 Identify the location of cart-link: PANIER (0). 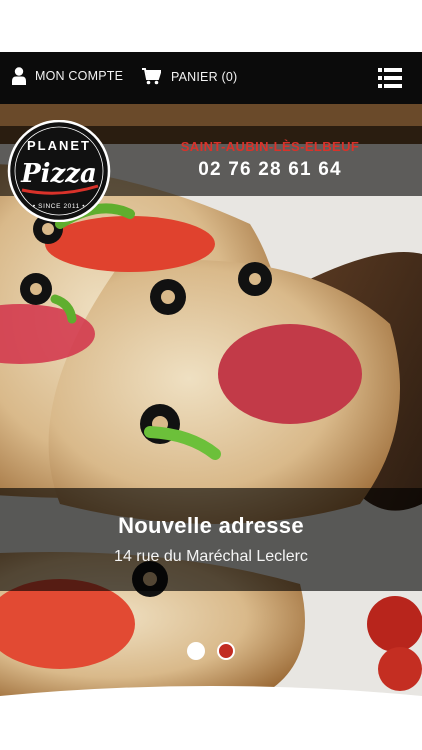
(189, 76).